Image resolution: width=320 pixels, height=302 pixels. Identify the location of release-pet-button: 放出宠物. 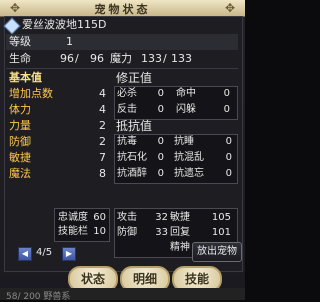
(217, 252).